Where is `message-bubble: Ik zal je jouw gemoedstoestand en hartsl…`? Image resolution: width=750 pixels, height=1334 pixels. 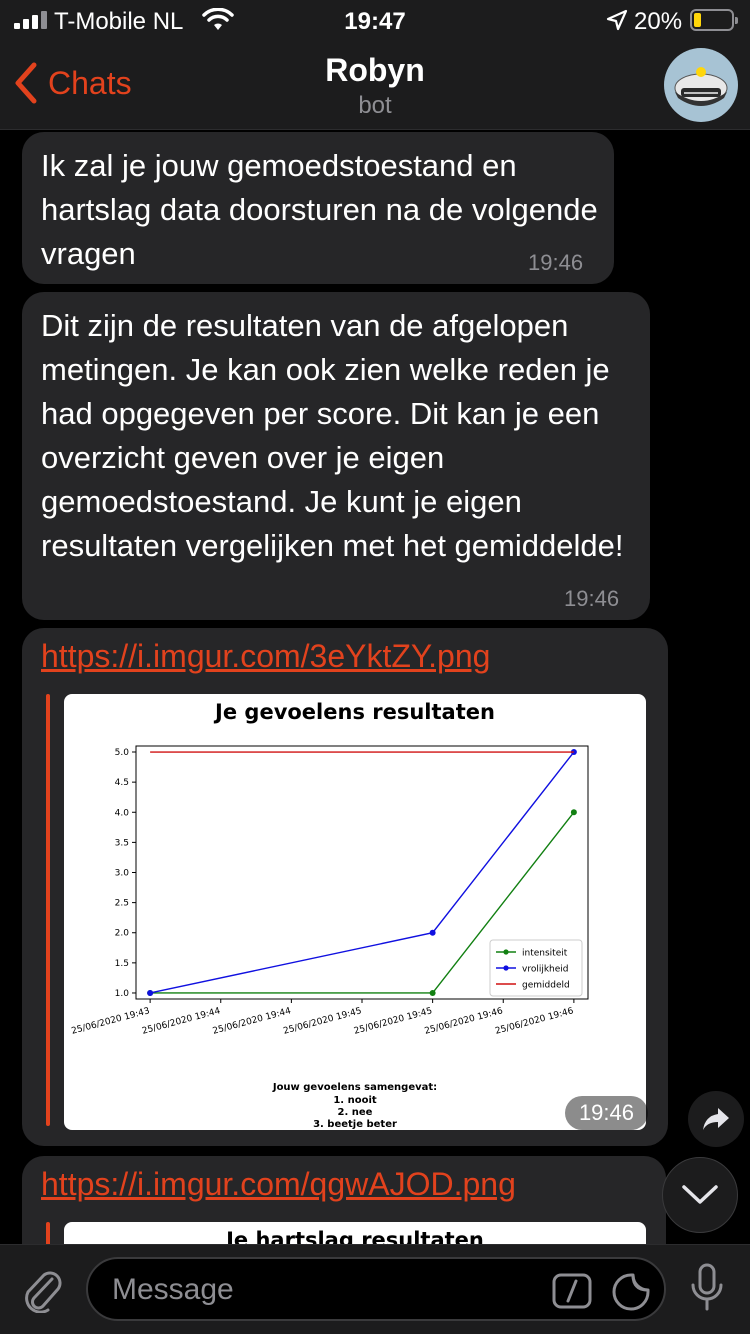
message-bubble: Ik zal je jouw gemoedstoestand en hartsl… is located at coordinates (318, 208).